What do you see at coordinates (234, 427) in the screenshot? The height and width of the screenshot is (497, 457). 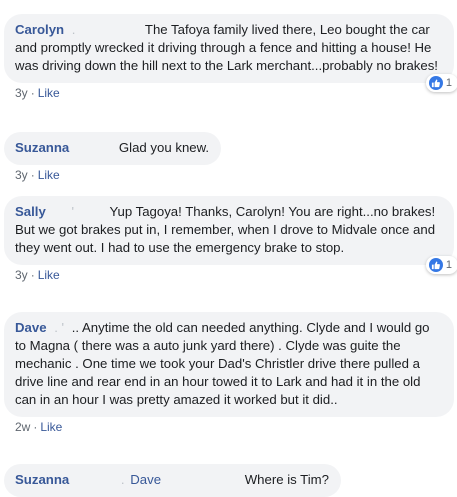 I see `comment-meta: 2w · Like` at bounding box center [234, 427].